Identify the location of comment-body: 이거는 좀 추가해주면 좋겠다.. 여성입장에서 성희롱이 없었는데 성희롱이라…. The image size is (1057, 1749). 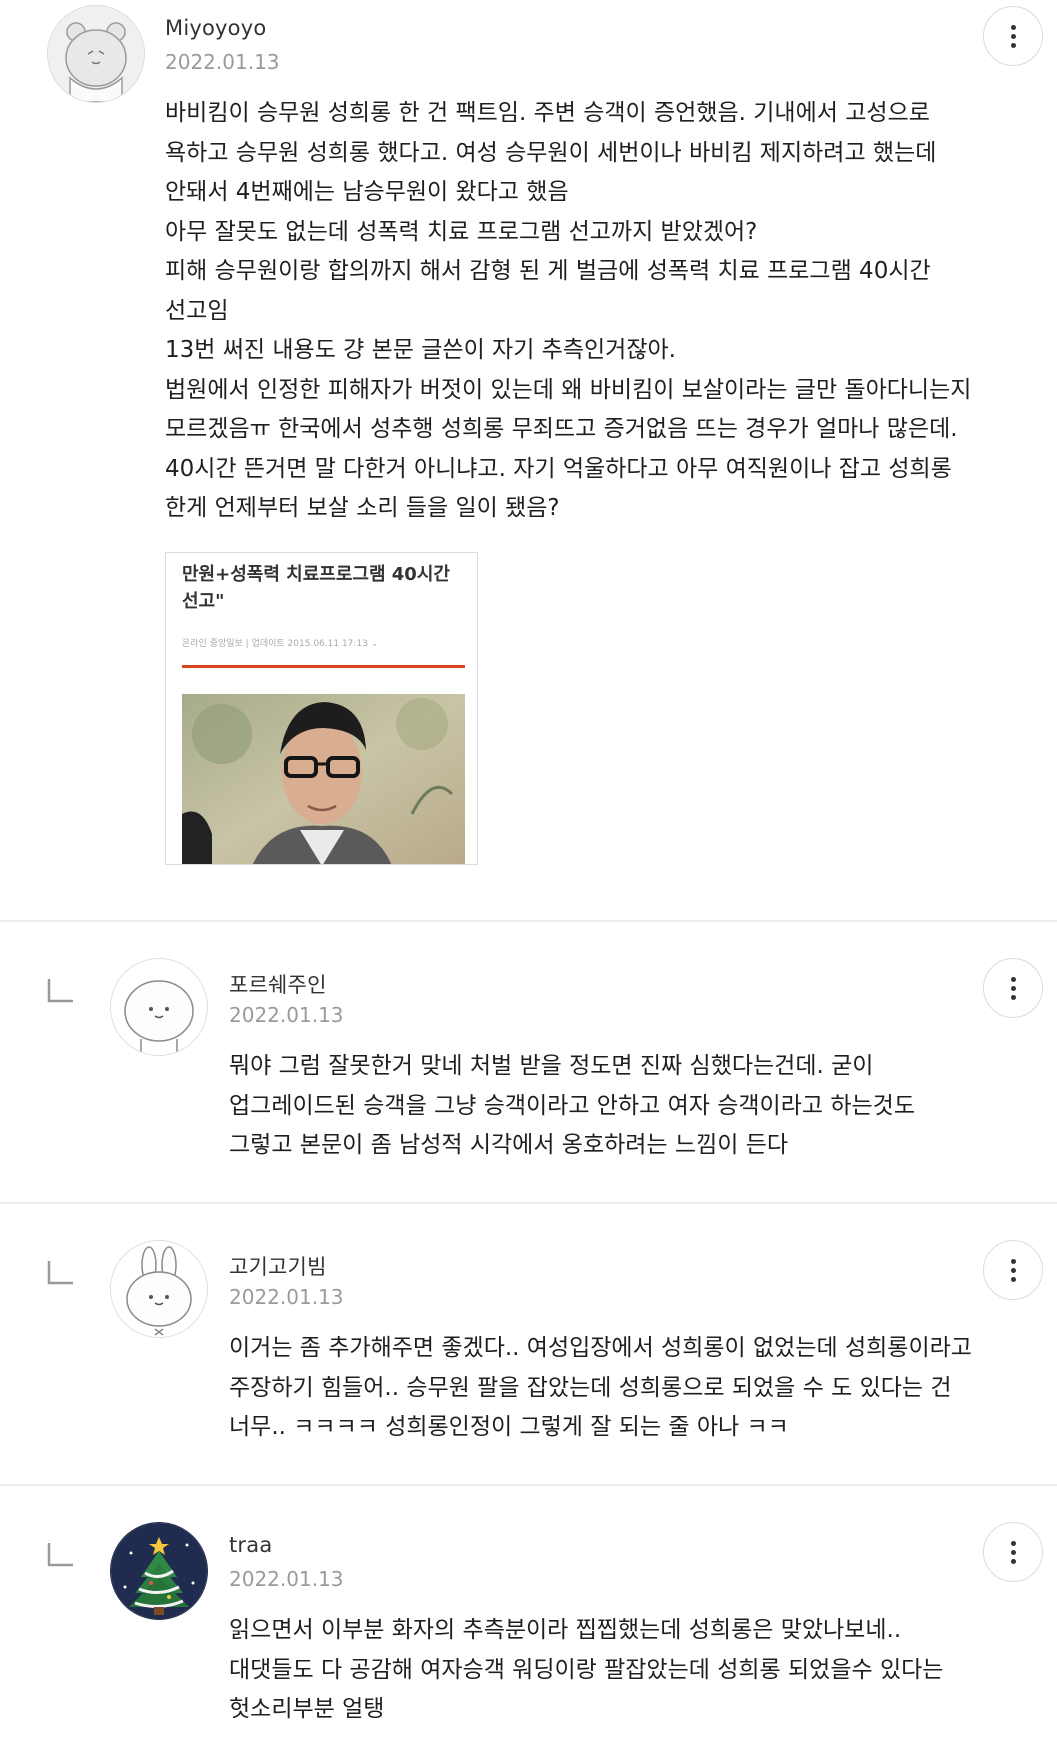
(600, 1388).